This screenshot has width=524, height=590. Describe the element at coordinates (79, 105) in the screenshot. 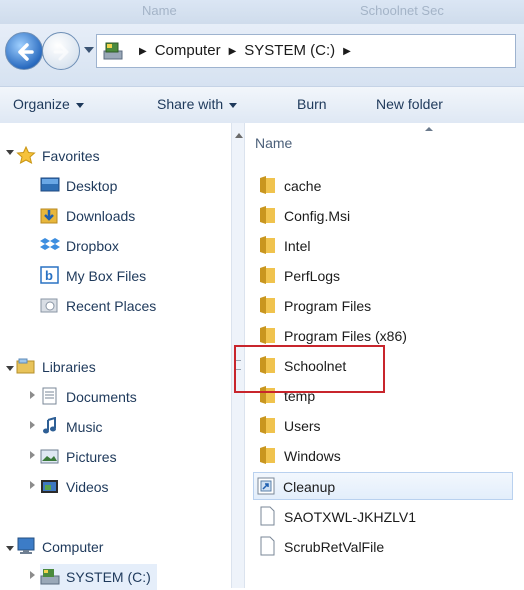

I see `chevron-down-icon` at that location.